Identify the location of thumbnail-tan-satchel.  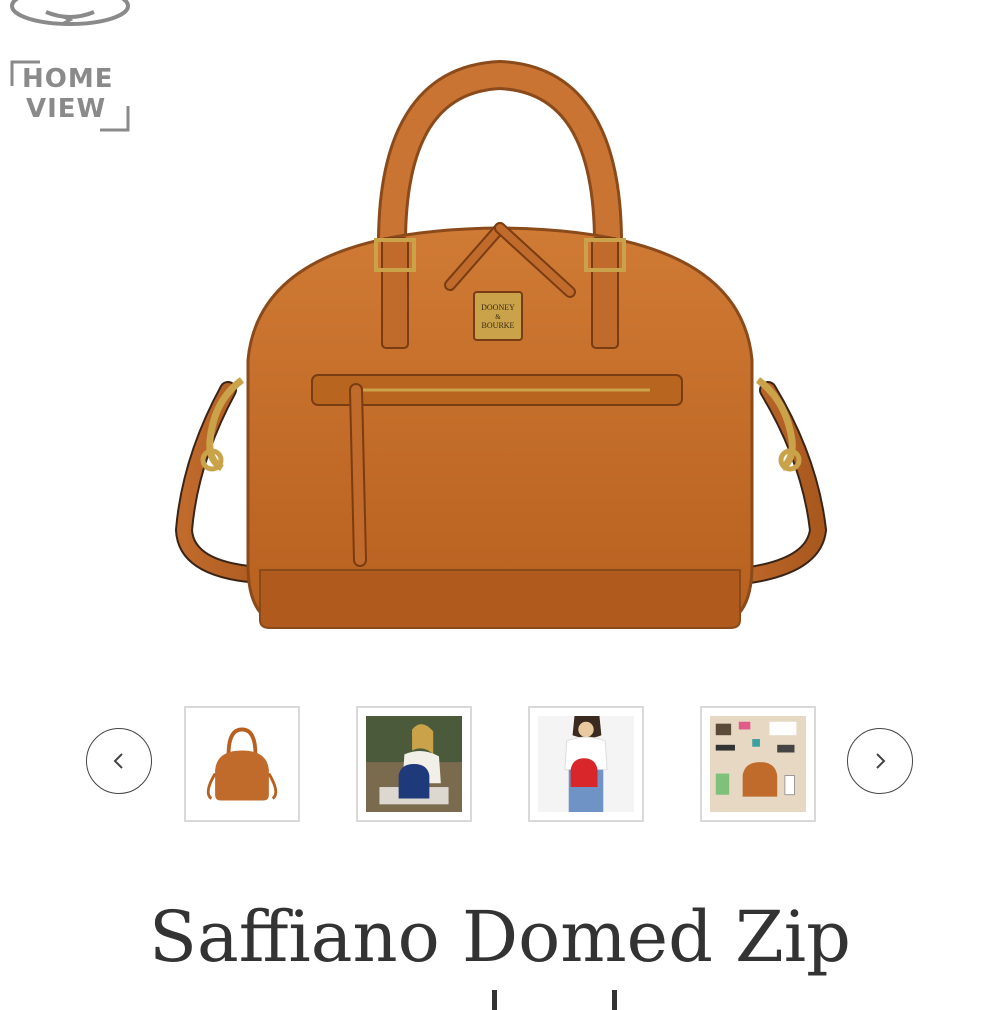
(242, 764).